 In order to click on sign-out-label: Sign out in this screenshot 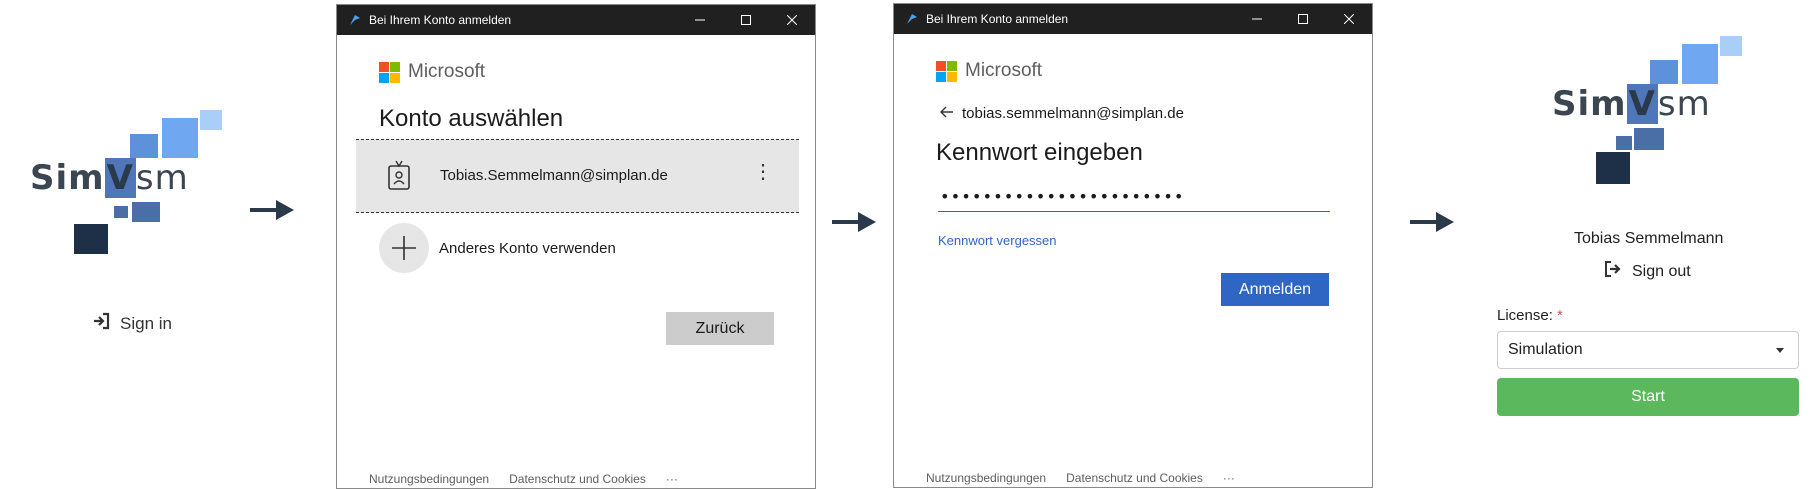, I will do `click(1661, 271)`.